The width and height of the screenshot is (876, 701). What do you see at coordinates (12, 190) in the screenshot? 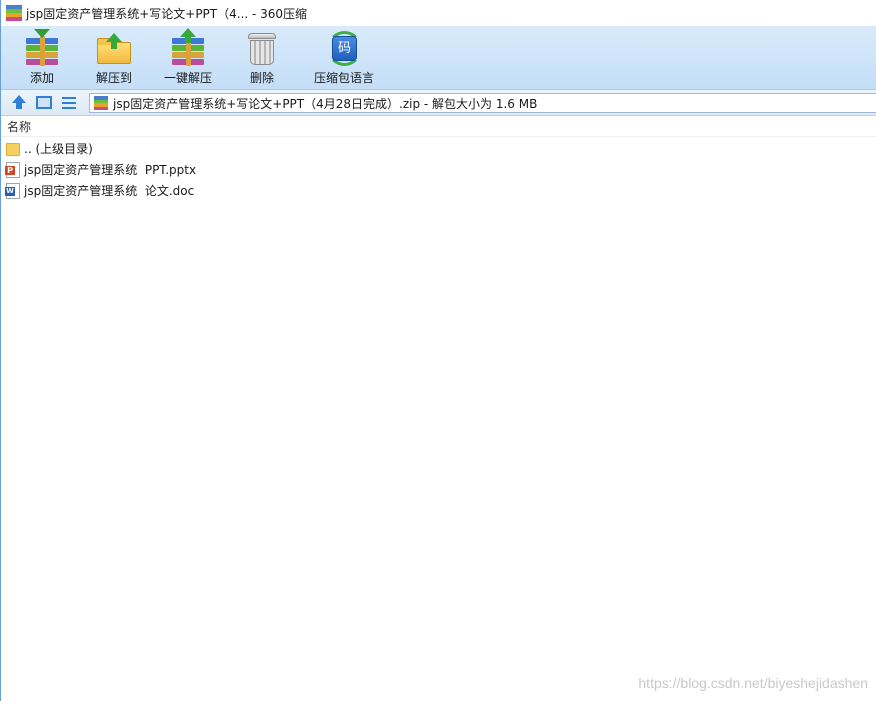
I see `doc-file-icon` at bounding box center [12, 190].